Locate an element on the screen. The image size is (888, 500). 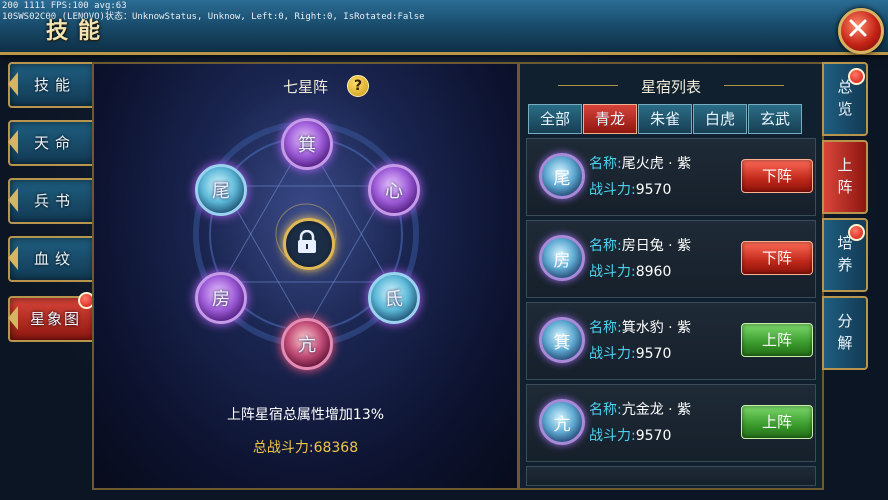
tab-label: 血纹 is located at coordinates (55, 259).